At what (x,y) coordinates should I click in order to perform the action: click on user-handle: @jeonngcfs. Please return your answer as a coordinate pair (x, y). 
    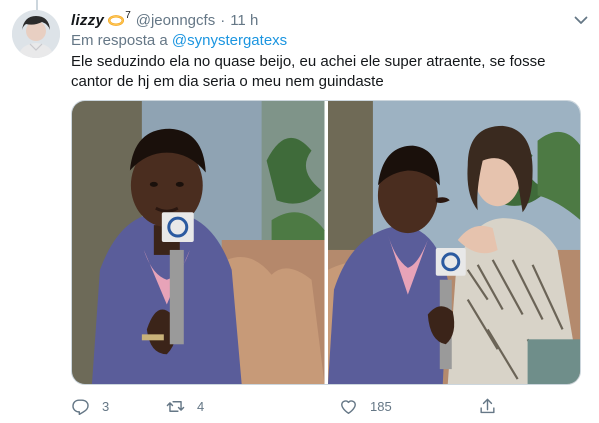
    Looking at the image, I should click on (175, 20).